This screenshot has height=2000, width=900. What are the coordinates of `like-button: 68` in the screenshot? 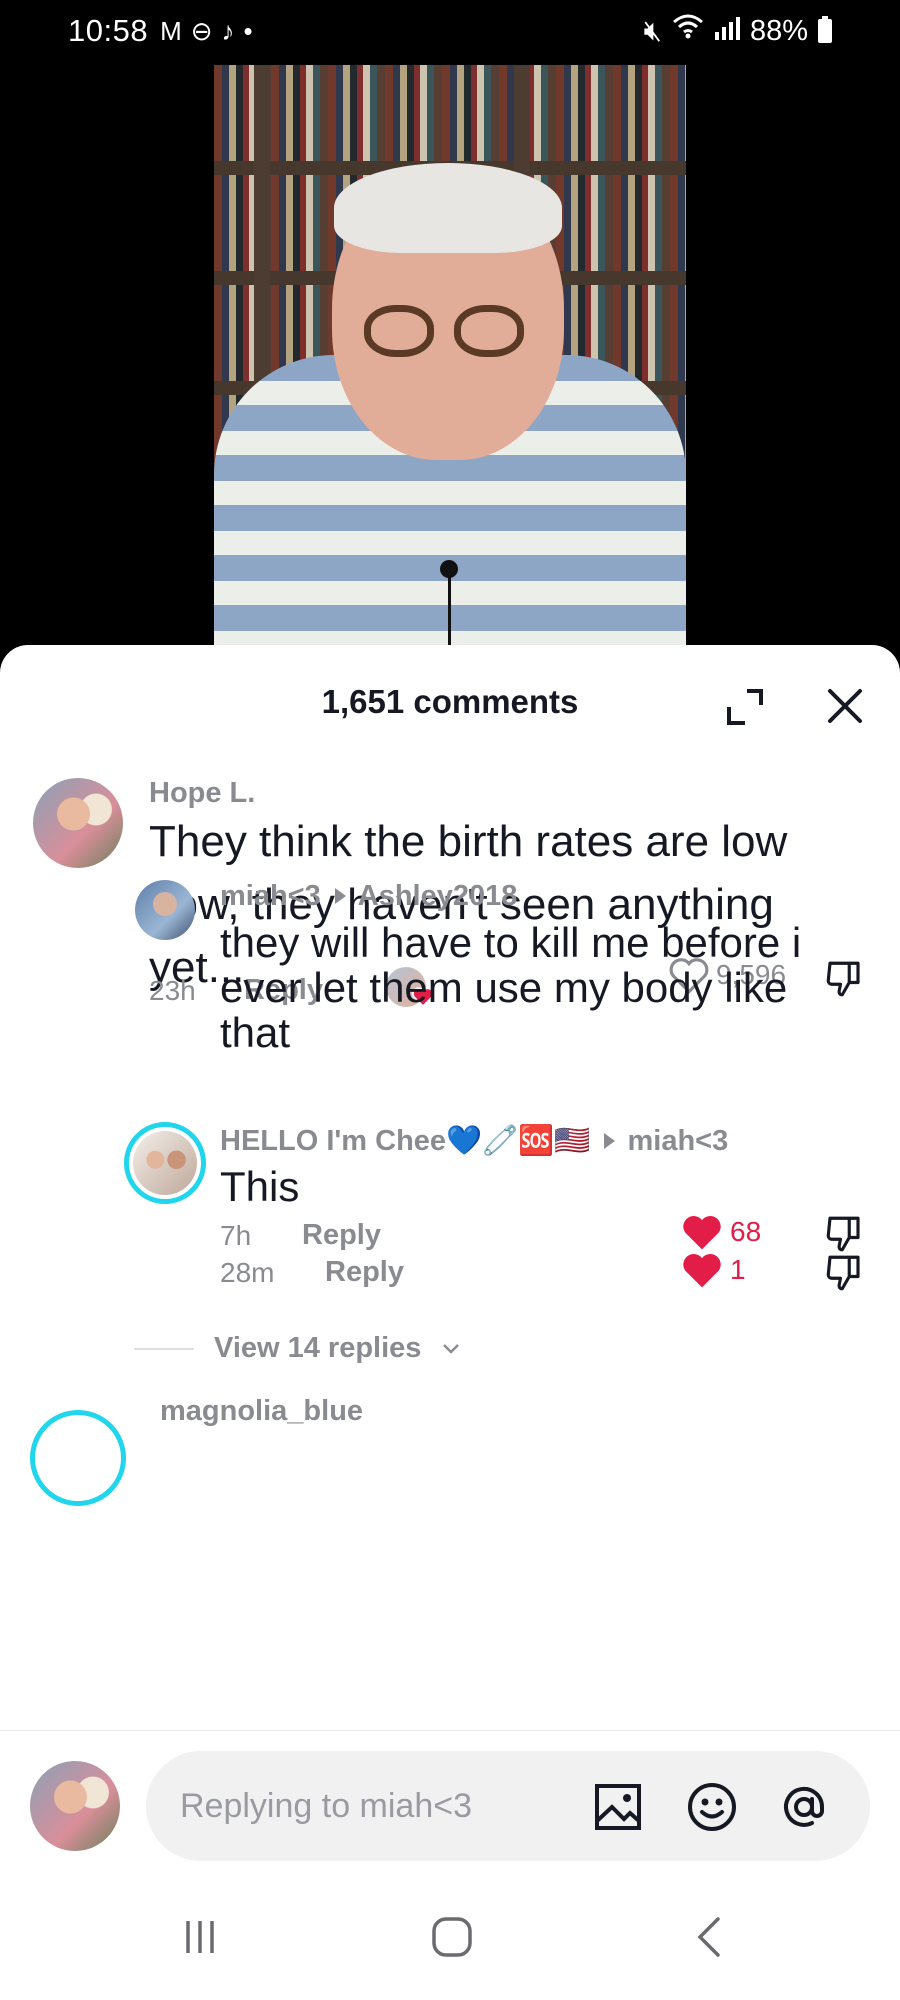 It's located at (720, 1232).